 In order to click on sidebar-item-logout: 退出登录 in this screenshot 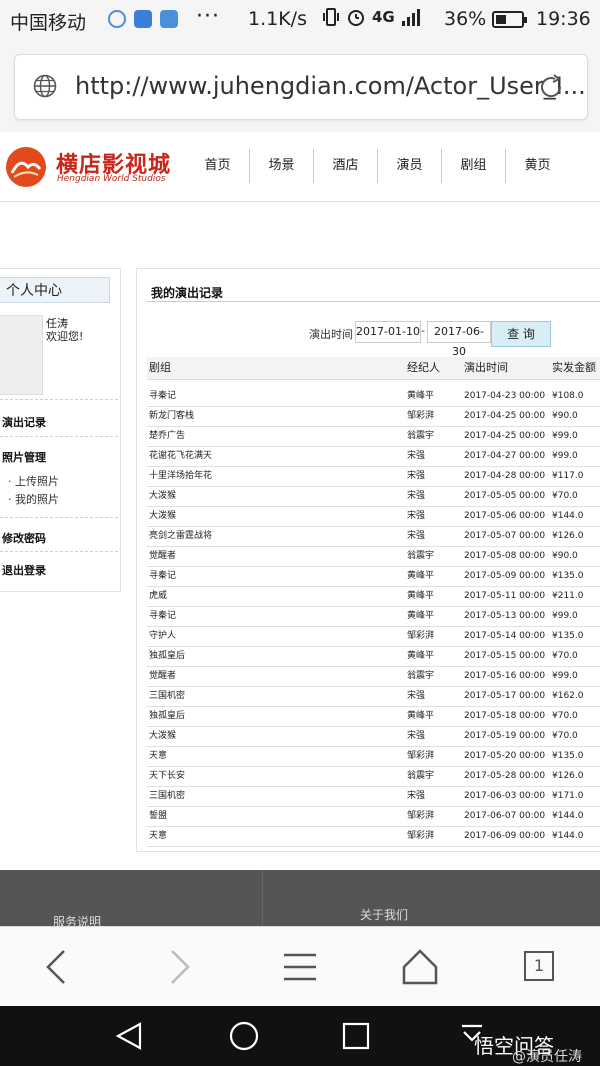, I will do `click(24, 570)`.